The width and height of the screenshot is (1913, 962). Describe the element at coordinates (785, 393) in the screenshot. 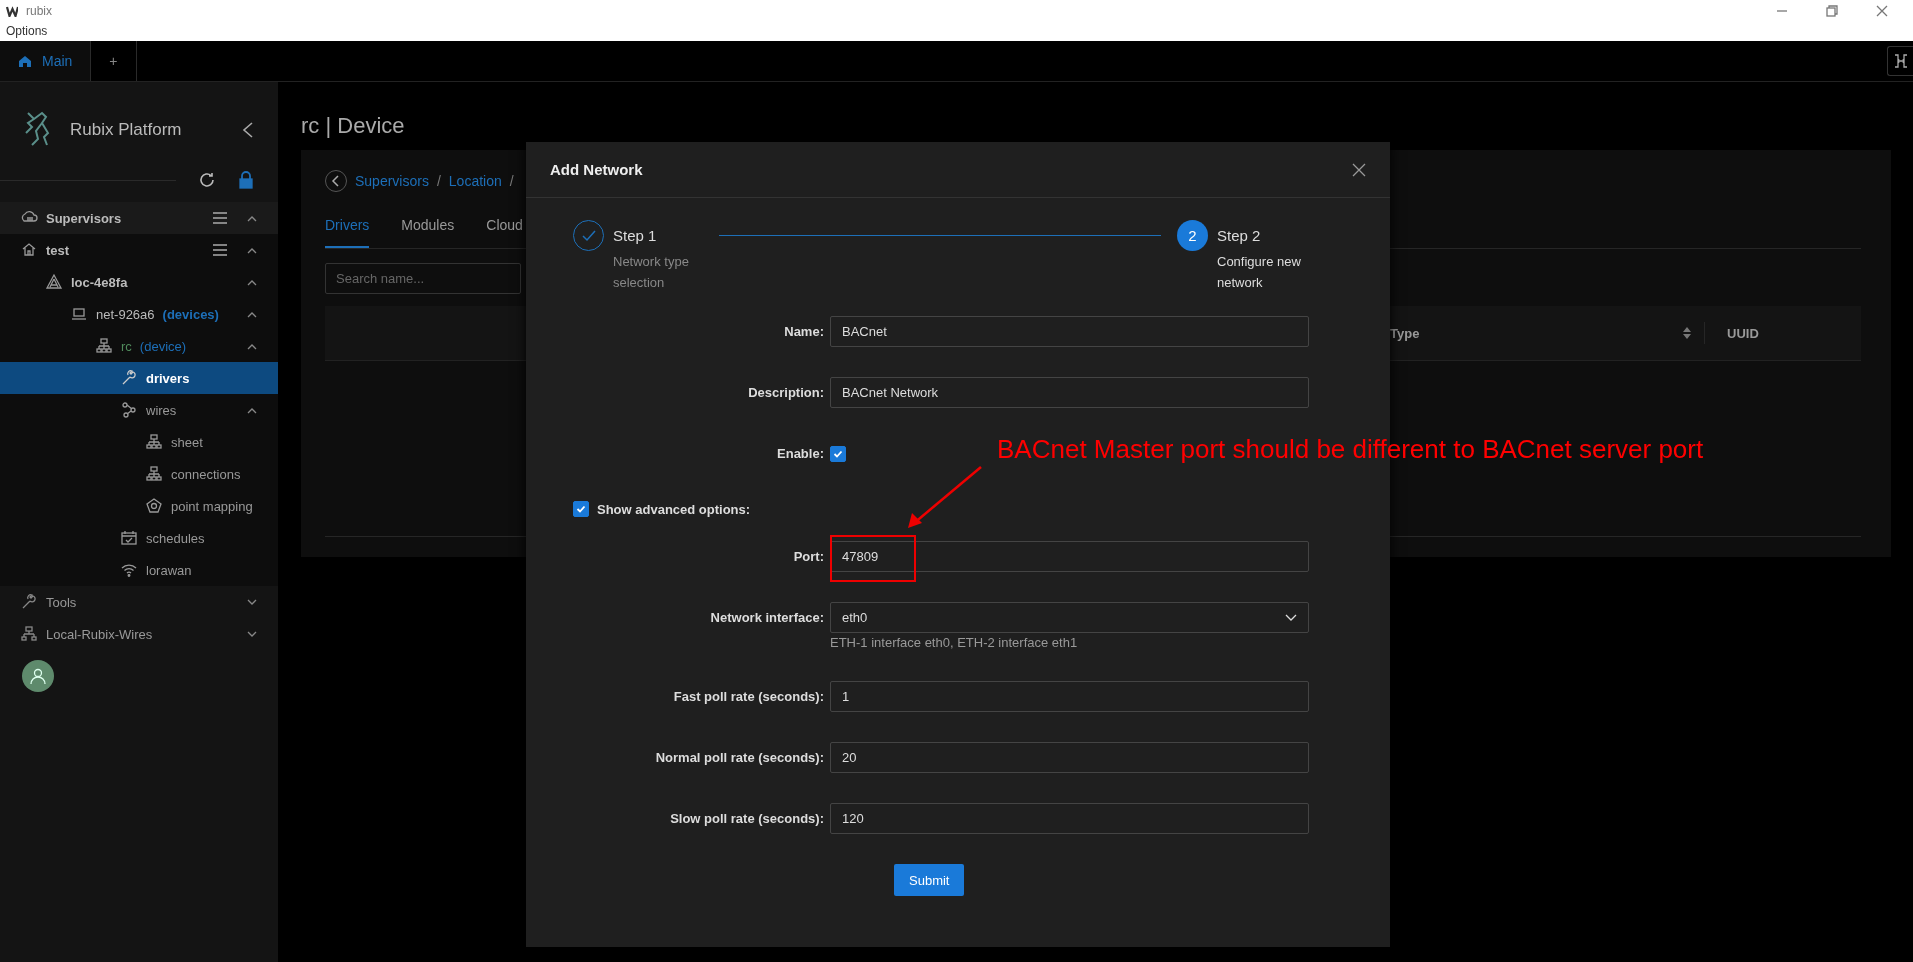

I see `field-label: Description:` at that location.